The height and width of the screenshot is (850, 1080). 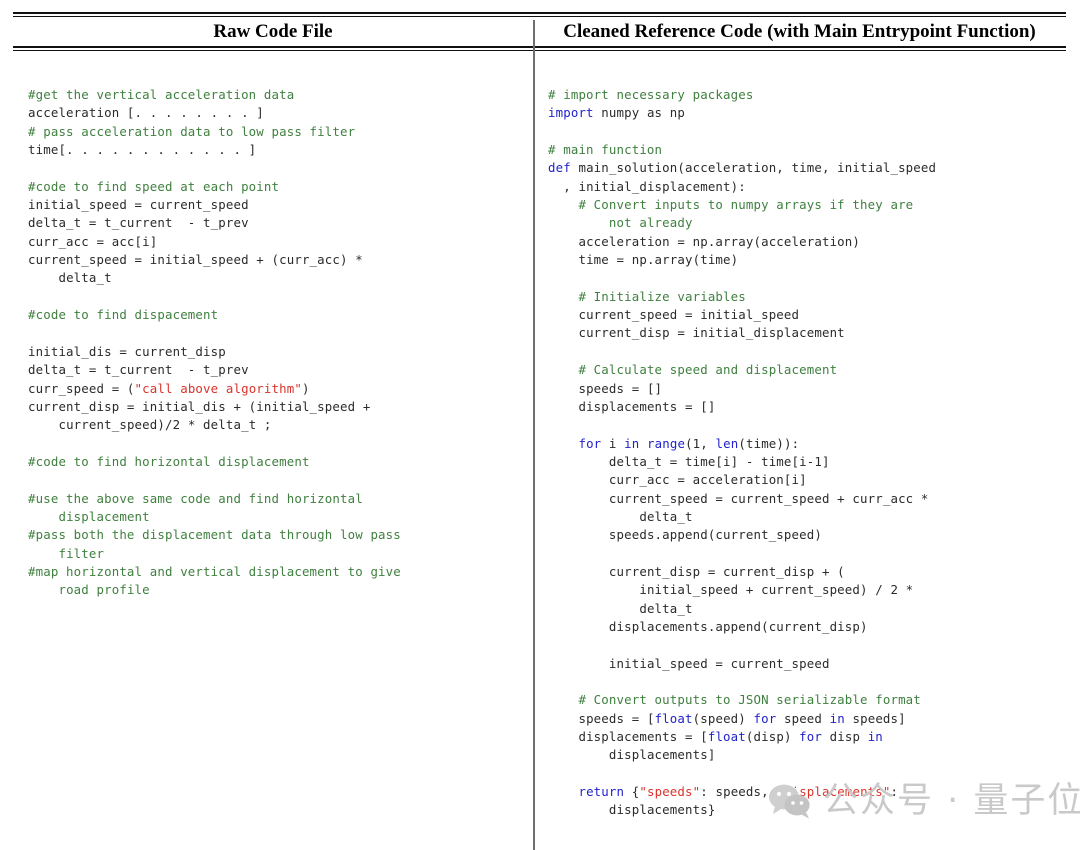 What do you see at coordinates (809, 810) in the screenshot?
I see `cleaned-code-line: displacements}` at bounding box center [809, 810].